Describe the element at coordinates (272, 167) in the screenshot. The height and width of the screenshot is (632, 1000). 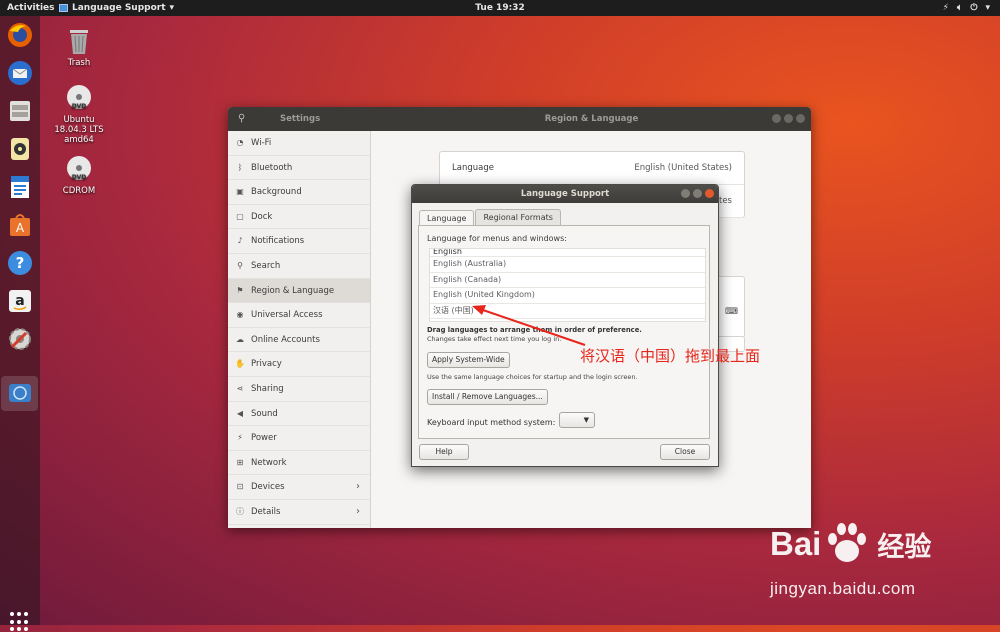
I see `sidebar-item-label: Bluetooth` at that location.